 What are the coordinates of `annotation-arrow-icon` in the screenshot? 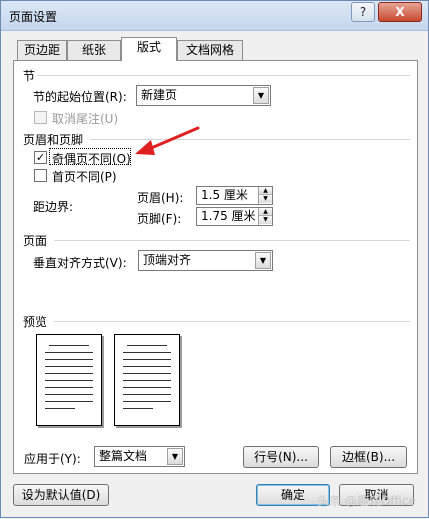 It's located at (167, 140).